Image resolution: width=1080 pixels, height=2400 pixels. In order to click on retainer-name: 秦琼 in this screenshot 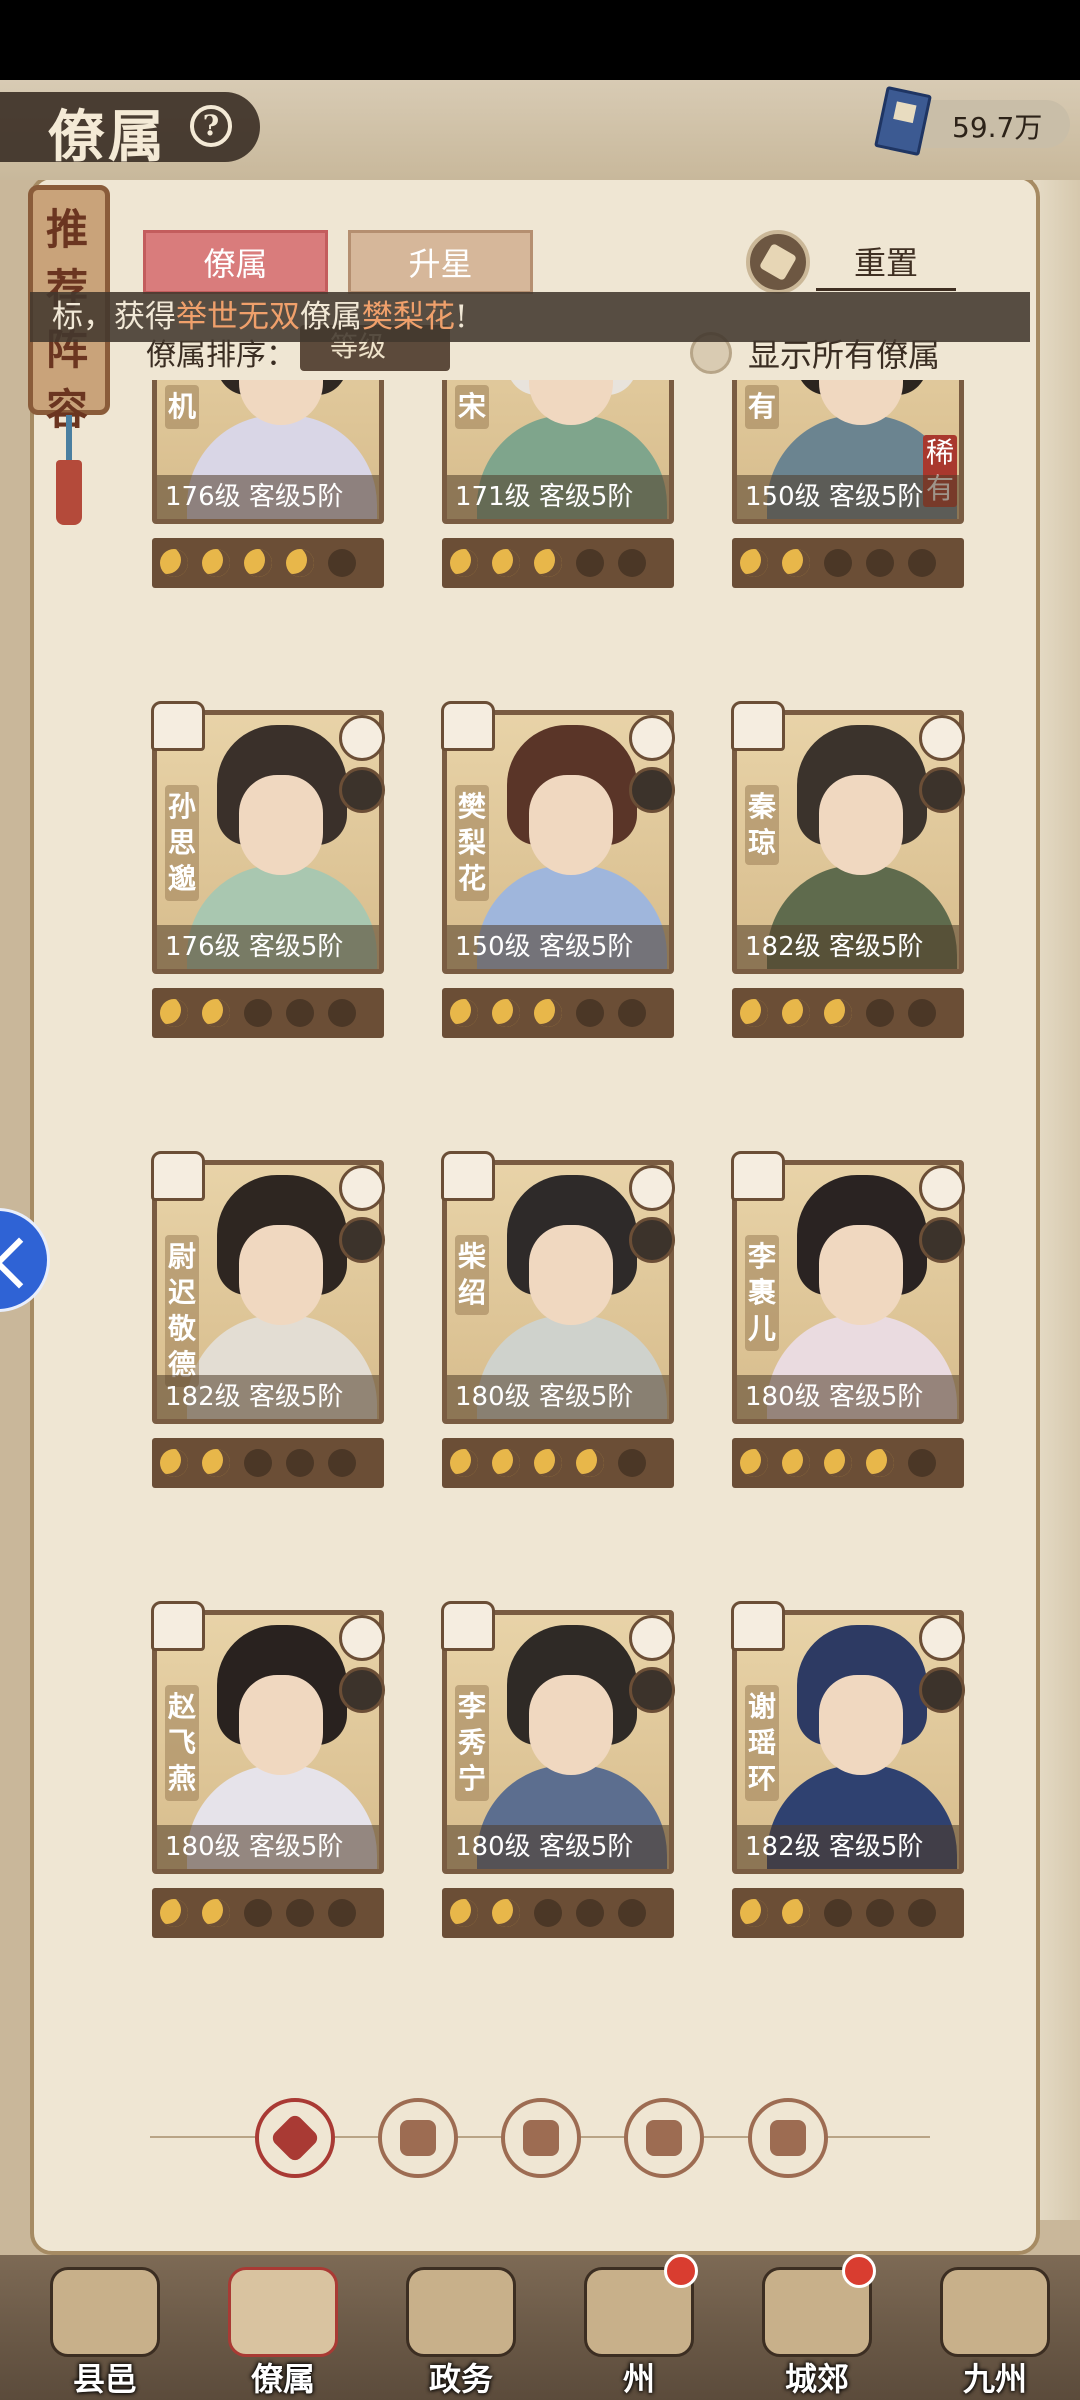, I will do `click(762, 825)`.